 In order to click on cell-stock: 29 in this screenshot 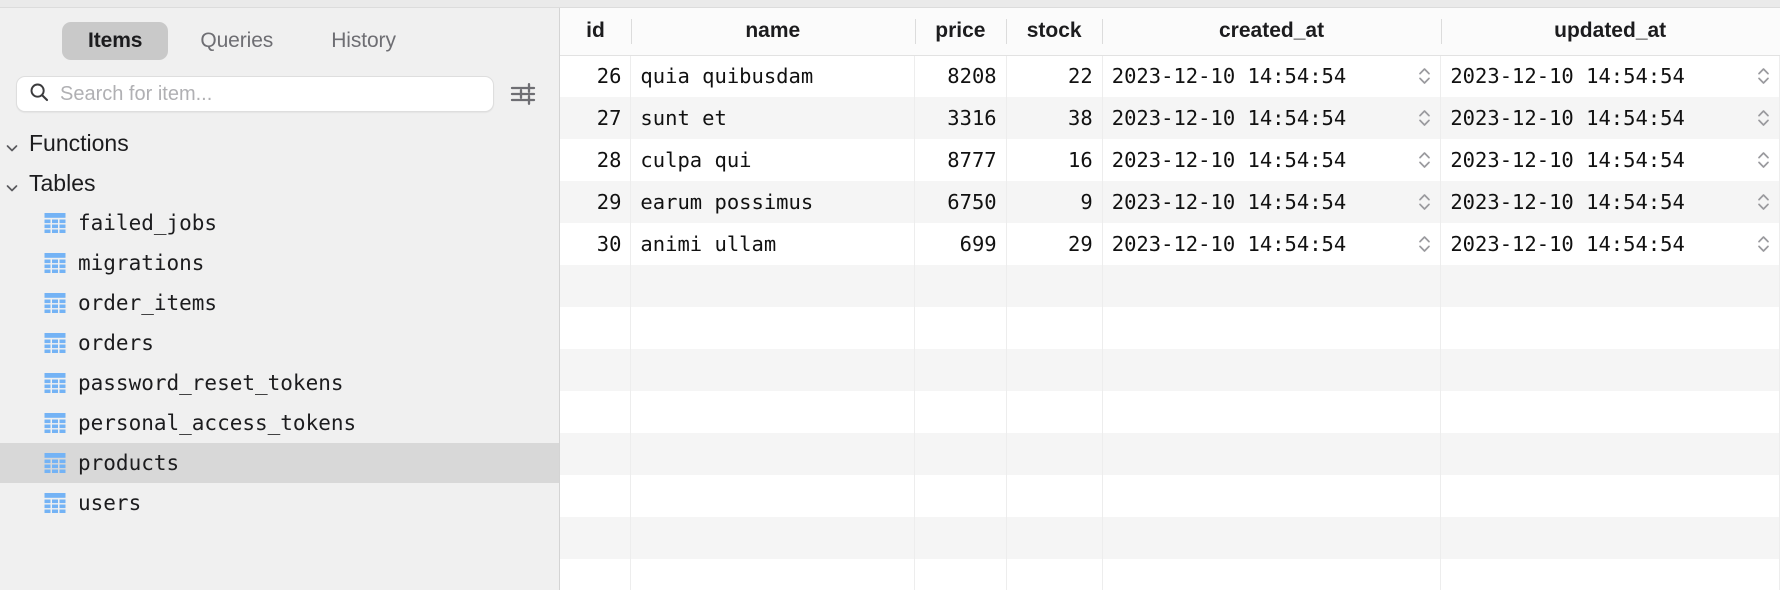, I will do `click(1054, 244)`.